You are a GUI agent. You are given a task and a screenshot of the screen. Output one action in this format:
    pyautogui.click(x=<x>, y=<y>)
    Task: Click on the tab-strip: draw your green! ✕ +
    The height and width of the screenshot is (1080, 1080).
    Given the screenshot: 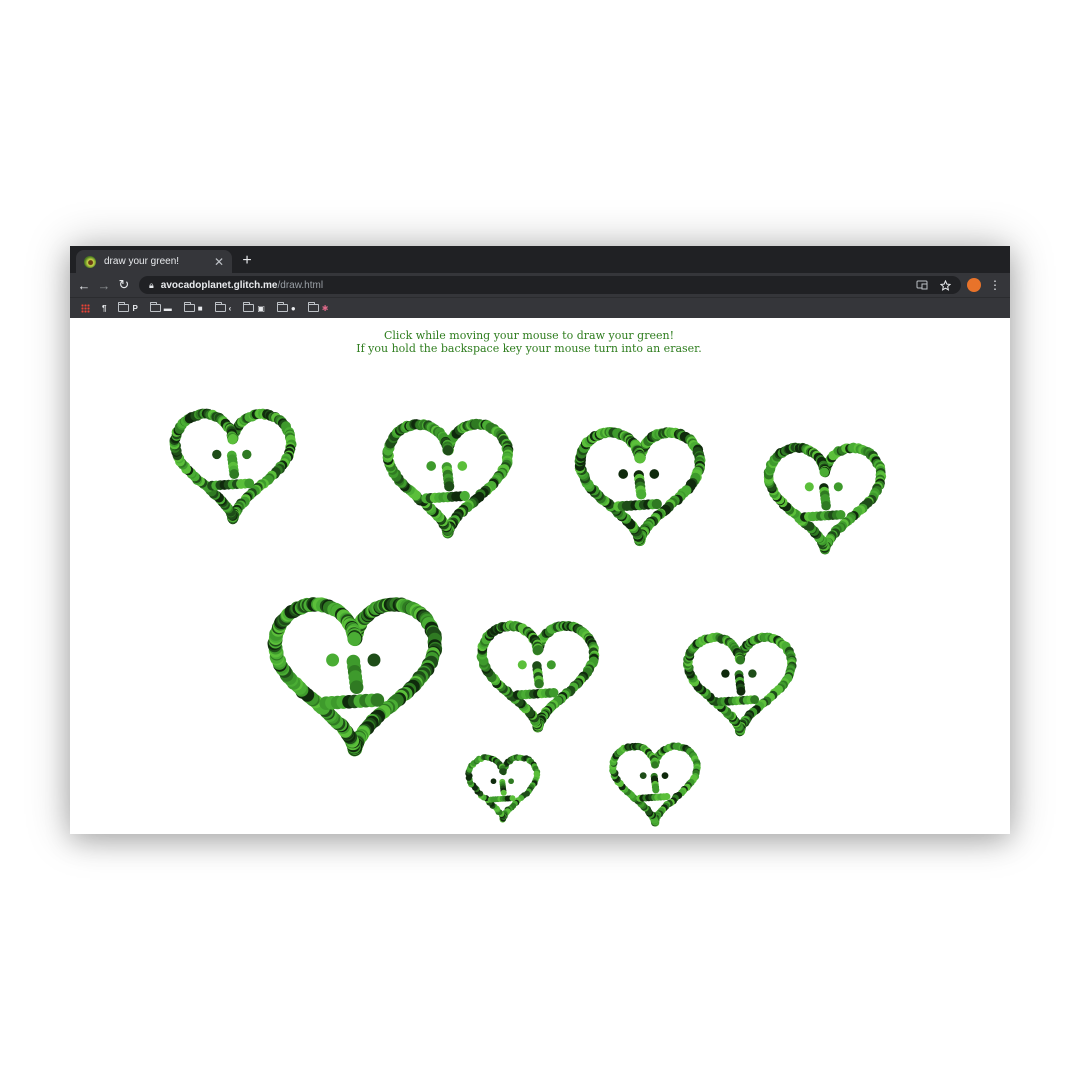 What is the action you would take?
    pyautogui.click(x=540, y=259)
    